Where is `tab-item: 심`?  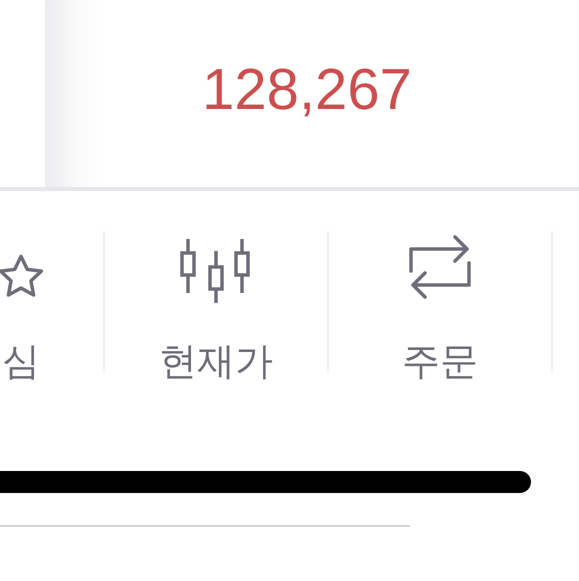 tab-item: 심 is located at coordinates (25, 306).